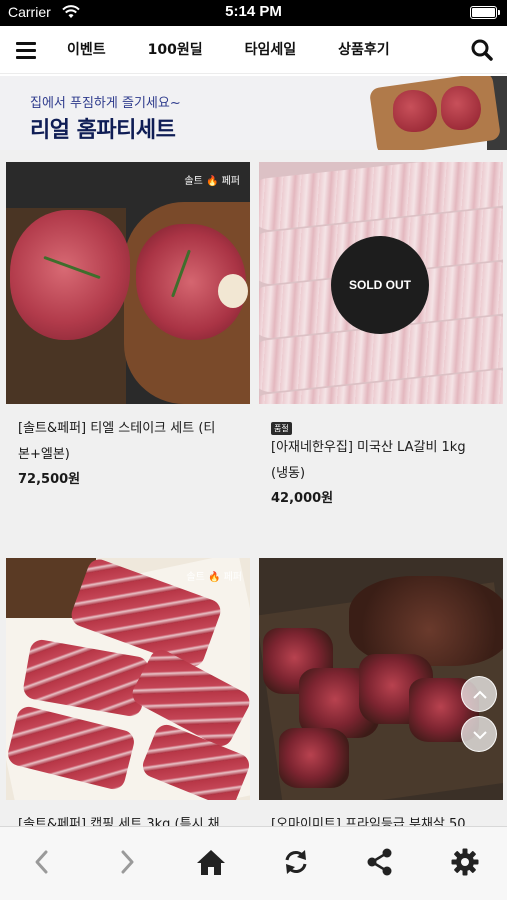  What do you see at coordinates (119, 821) in the screenshot?
I see `product-name: [솔트&페퍼] 캡핑 세트 3kg (특시 채` at bounding box center [119, 821].